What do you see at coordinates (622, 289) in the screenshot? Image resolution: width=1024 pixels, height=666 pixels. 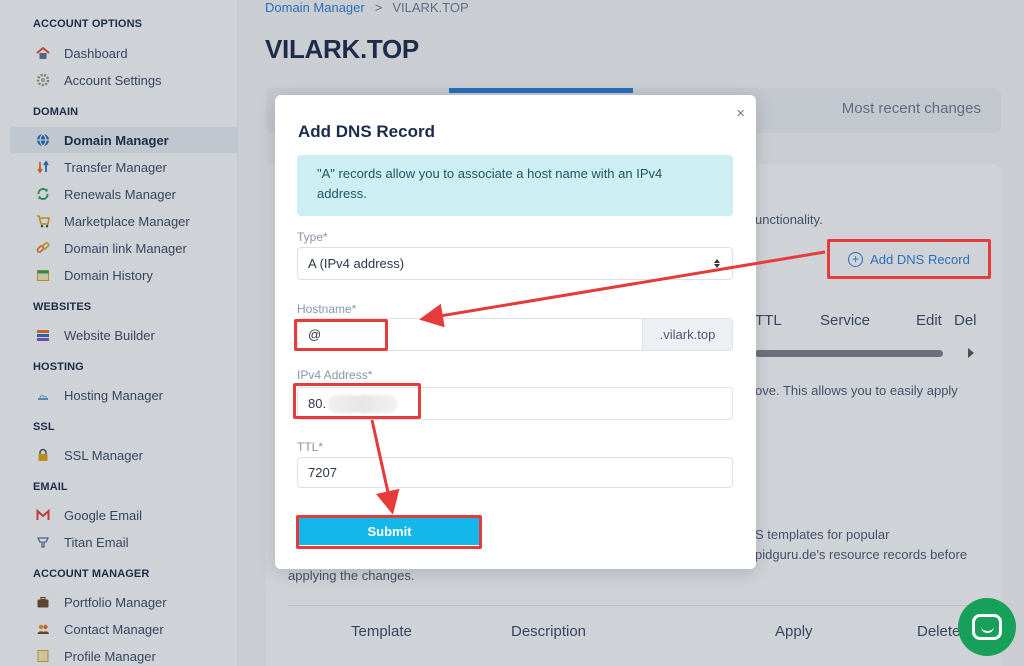 I see `arrow-to-hostname` at bounding box center [622, 289].